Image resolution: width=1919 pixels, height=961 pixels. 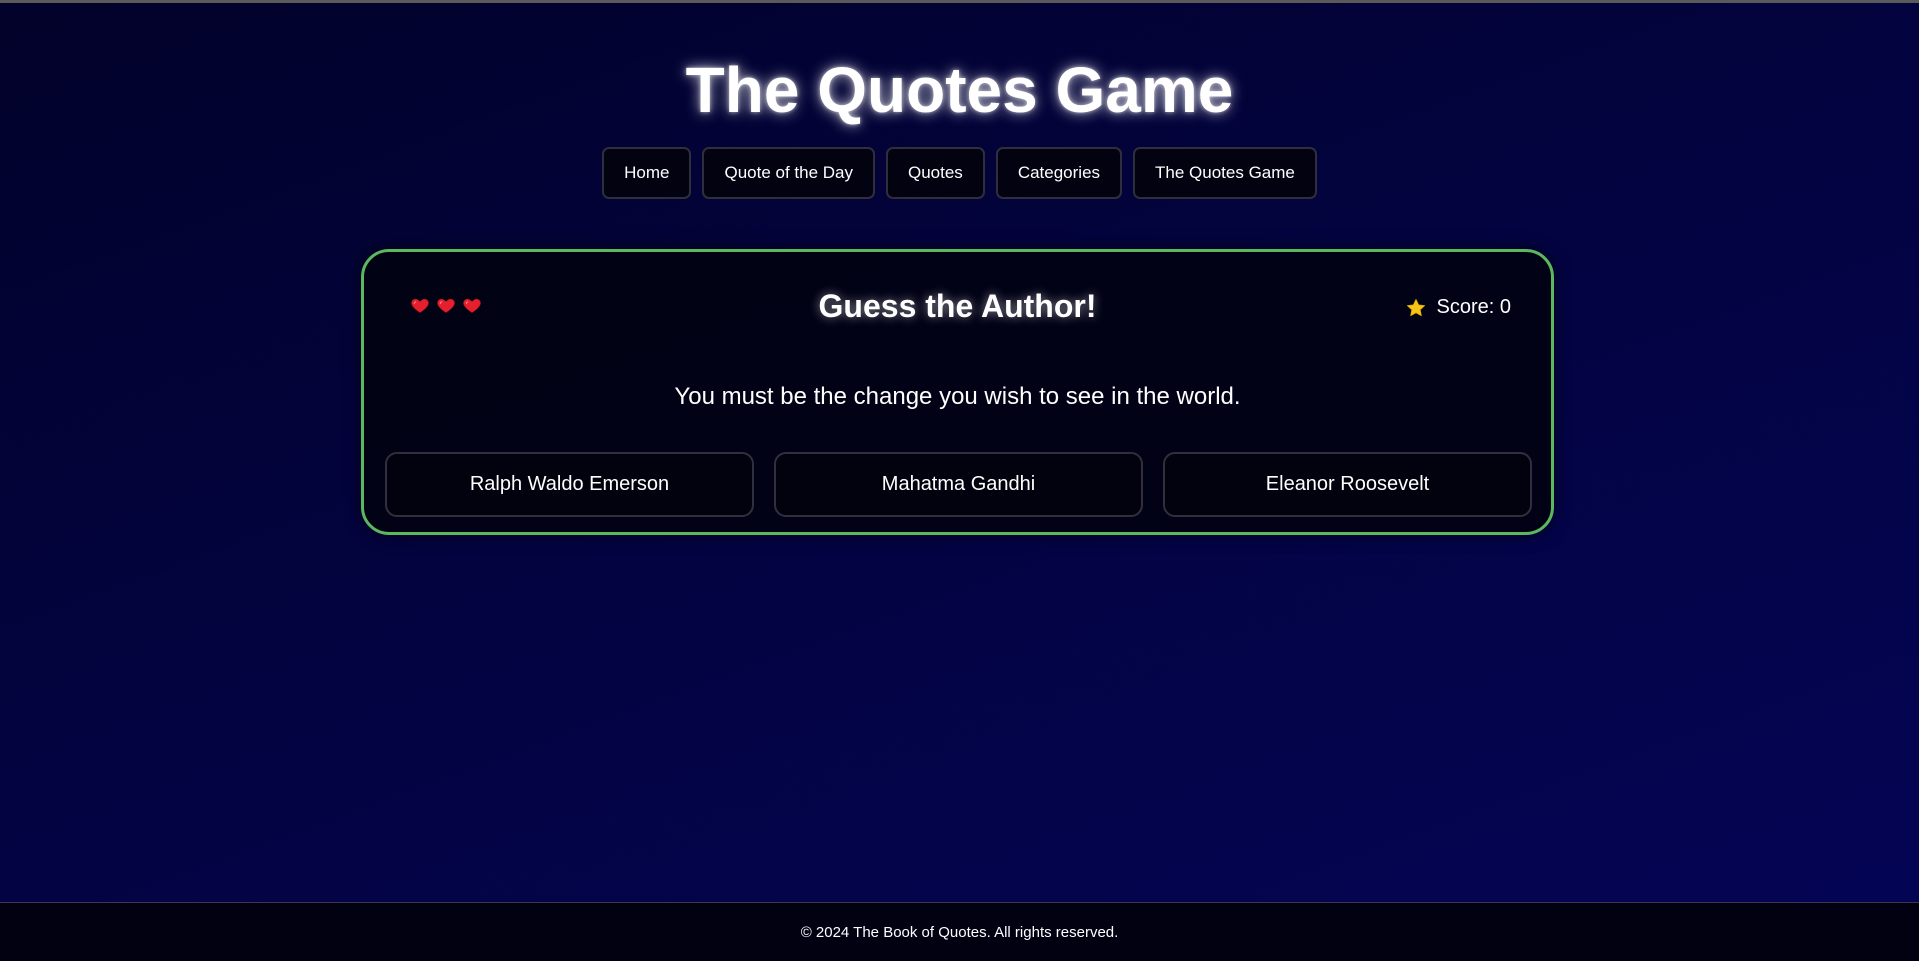 I want to click on answer-option-button: Mahatma Gandhi, so click(x=958, y=484).